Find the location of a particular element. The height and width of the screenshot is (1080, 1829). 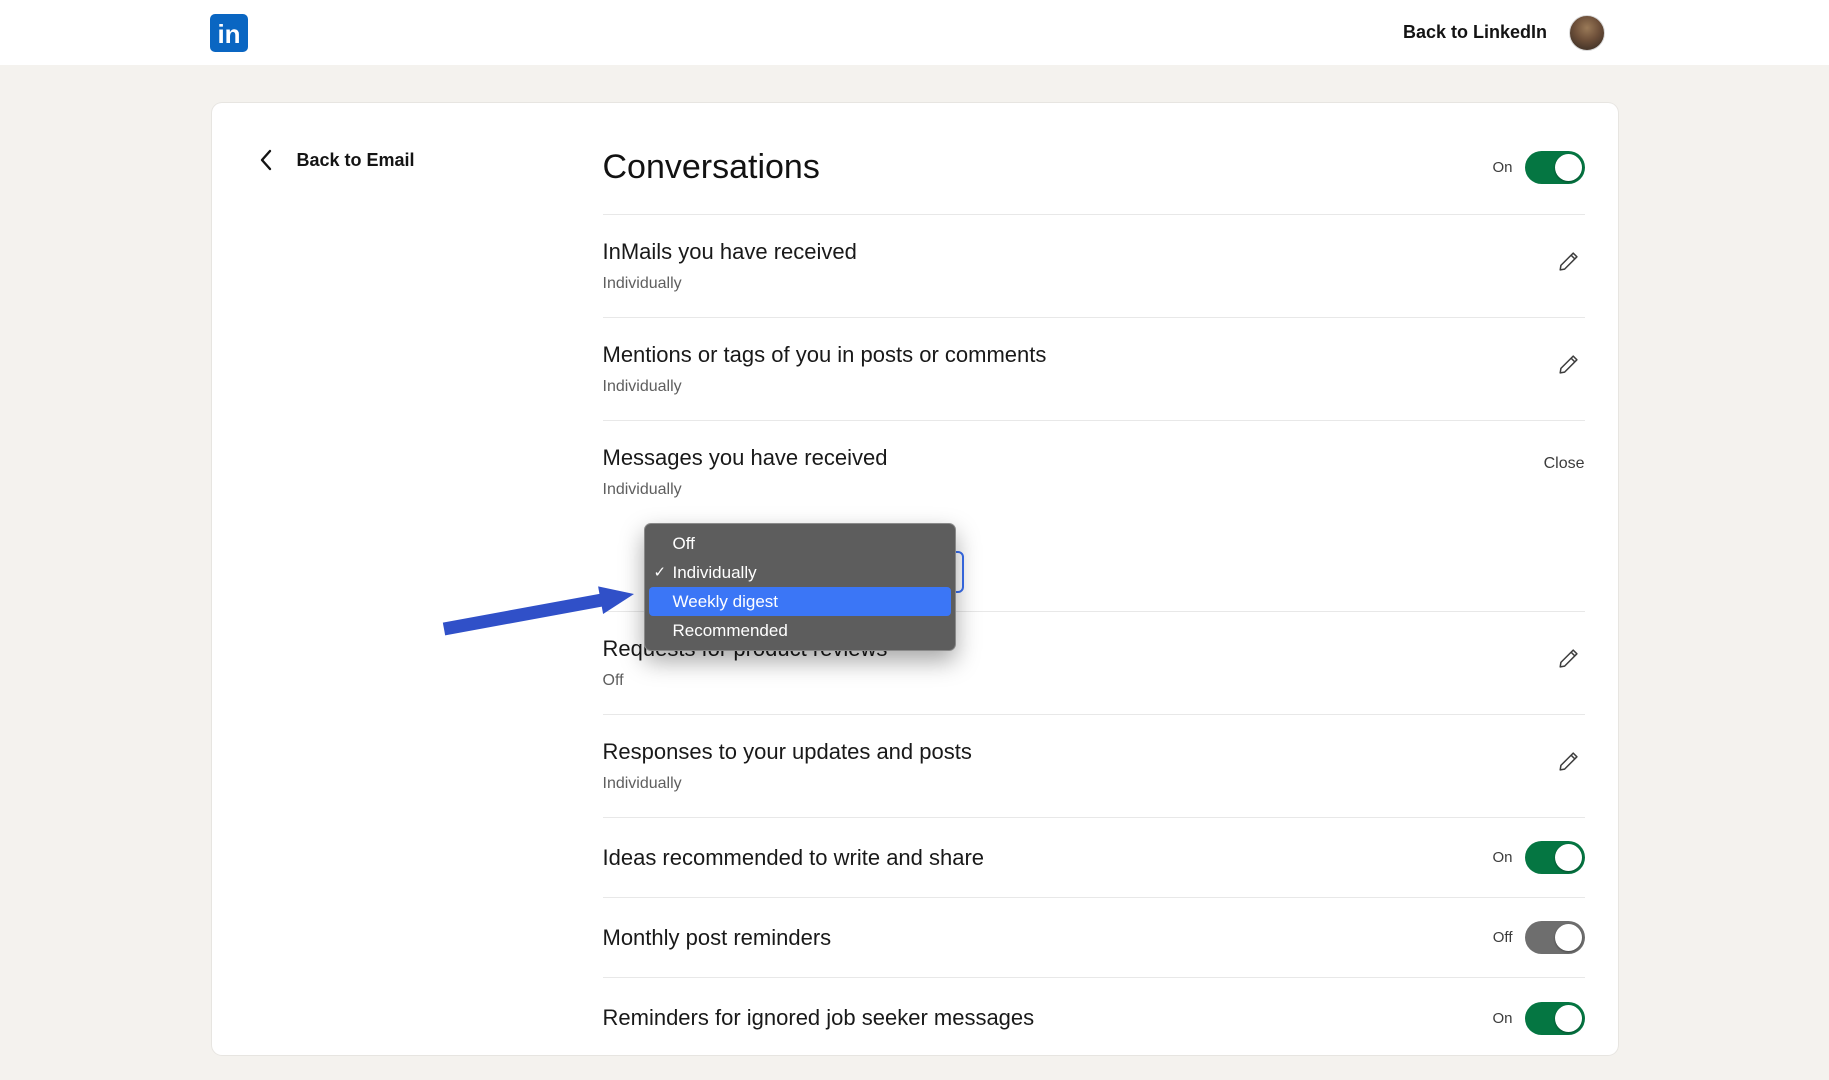

row-subtitle: Off is located at coordinates (613, 680).